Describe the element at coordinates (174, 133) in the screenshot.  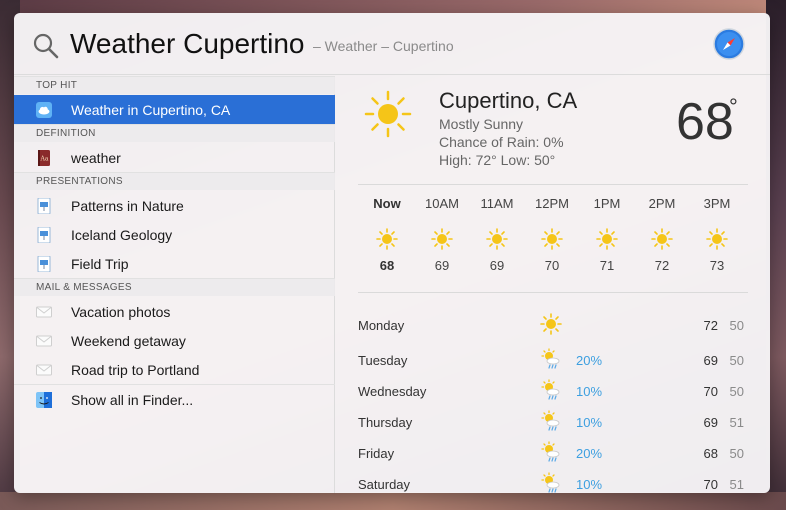
I see `section-header-definition: DEFINITION` at that location.